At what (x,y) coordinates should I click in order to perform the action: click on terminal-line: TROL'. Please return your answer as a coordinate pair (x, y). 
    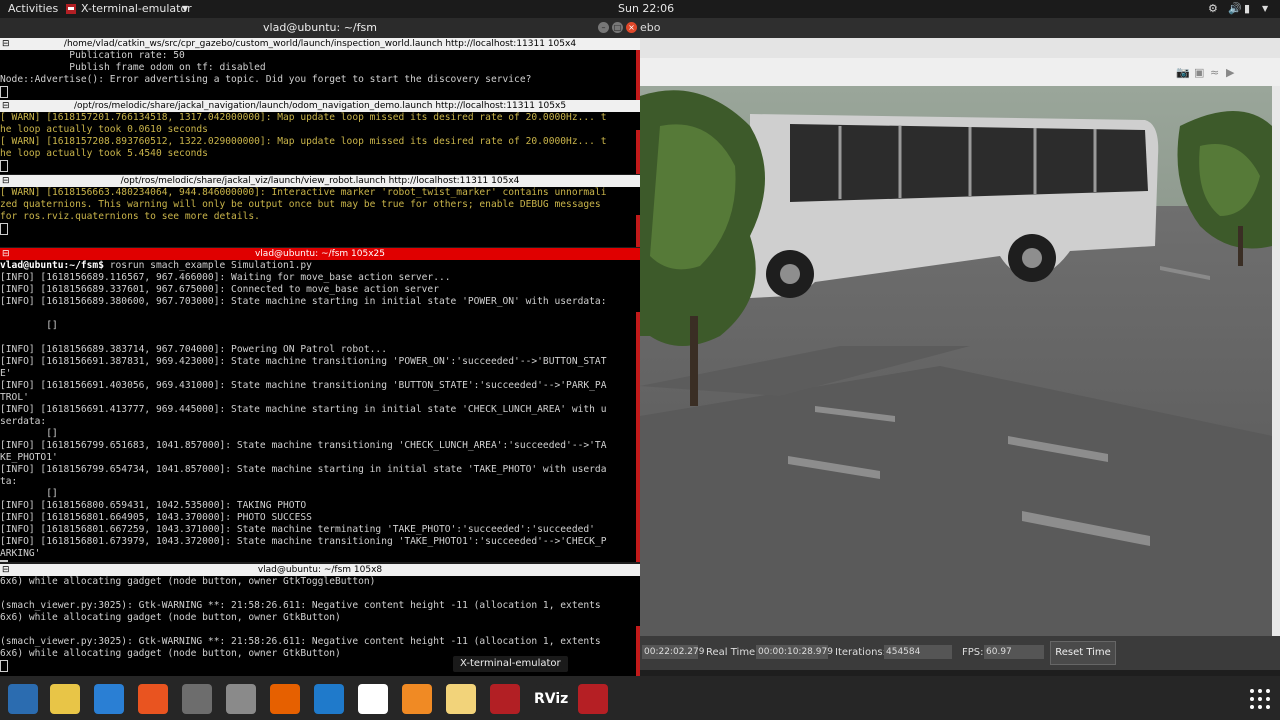
    Looking at the image, I should click on (14, 397).